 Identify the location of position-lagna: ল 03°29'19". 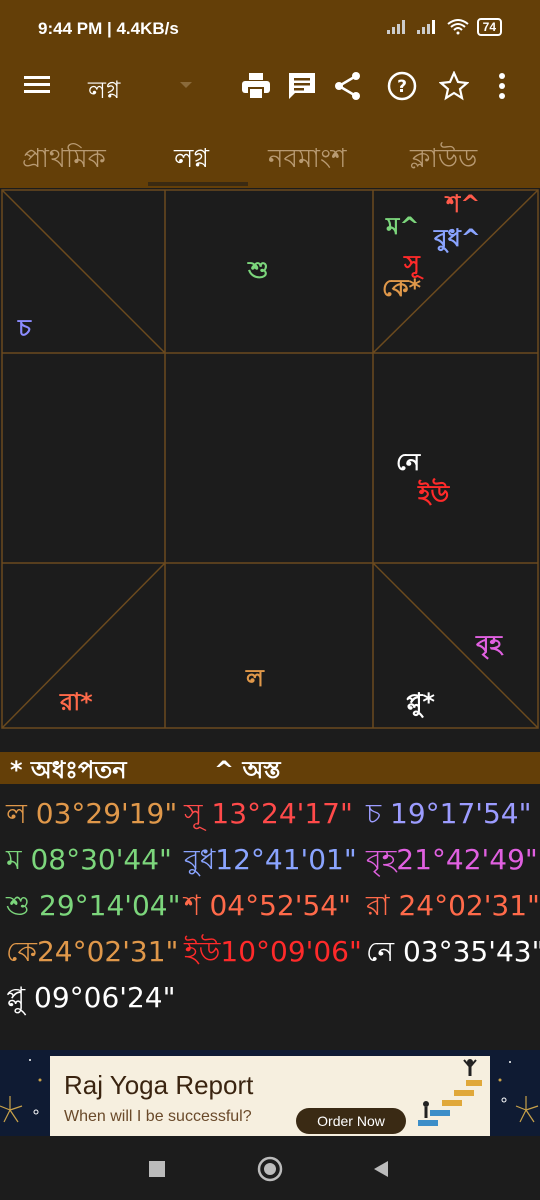
(92, 813).